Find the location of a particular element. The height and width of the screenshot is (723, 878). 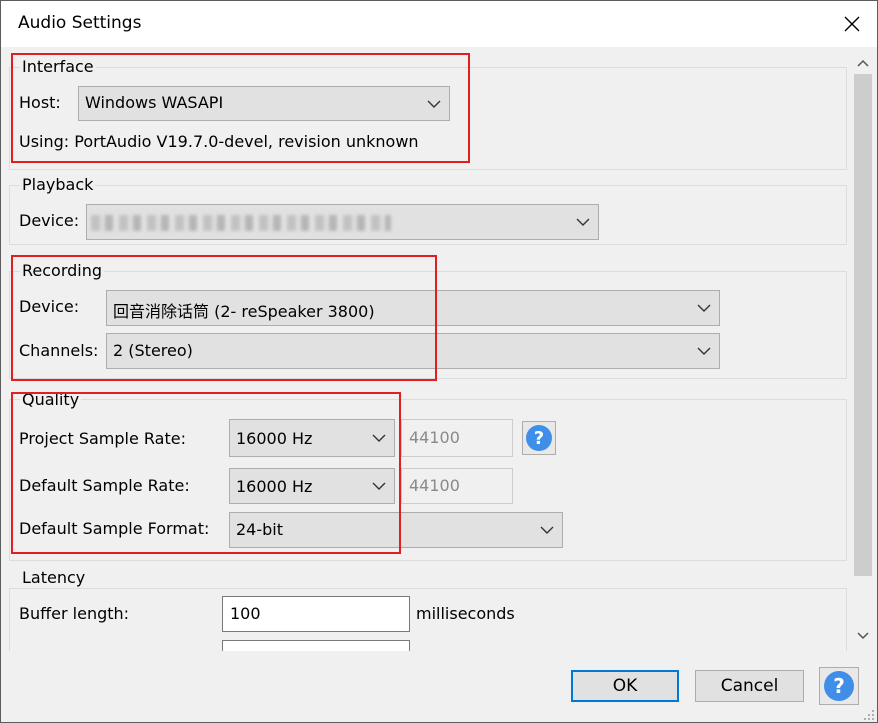

playback-device-dropdown is located at coordinates (342, 222).